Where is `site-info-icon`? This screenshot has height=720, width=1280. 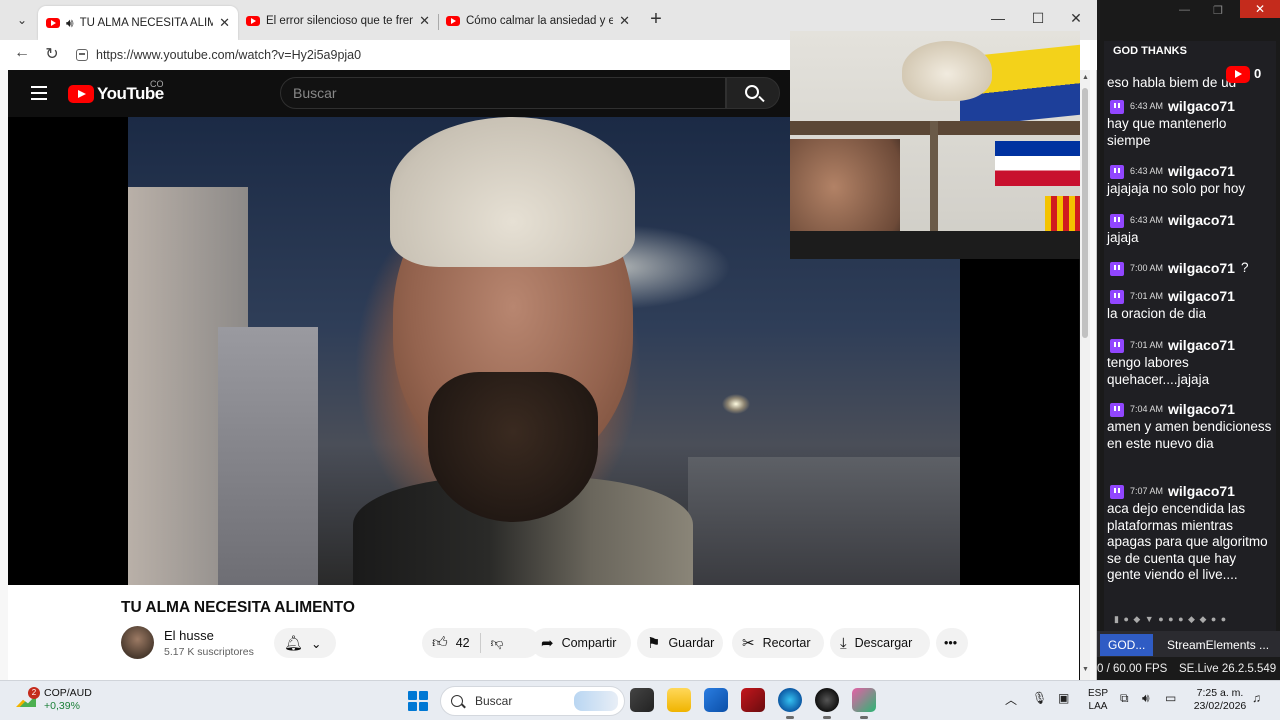
site-info-icon is located at coordinates (82, 55).